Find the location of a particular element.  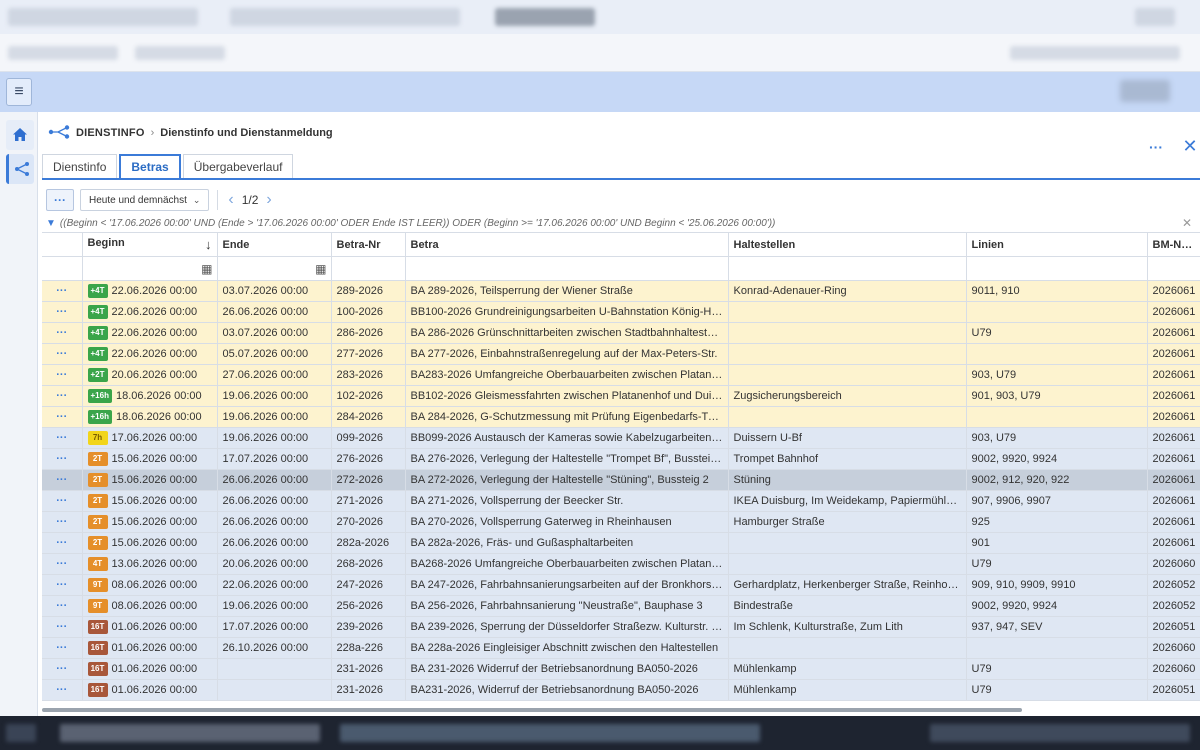

haltestellen-cell: Trompet Bahnhof is located at coordinates (847, 459).